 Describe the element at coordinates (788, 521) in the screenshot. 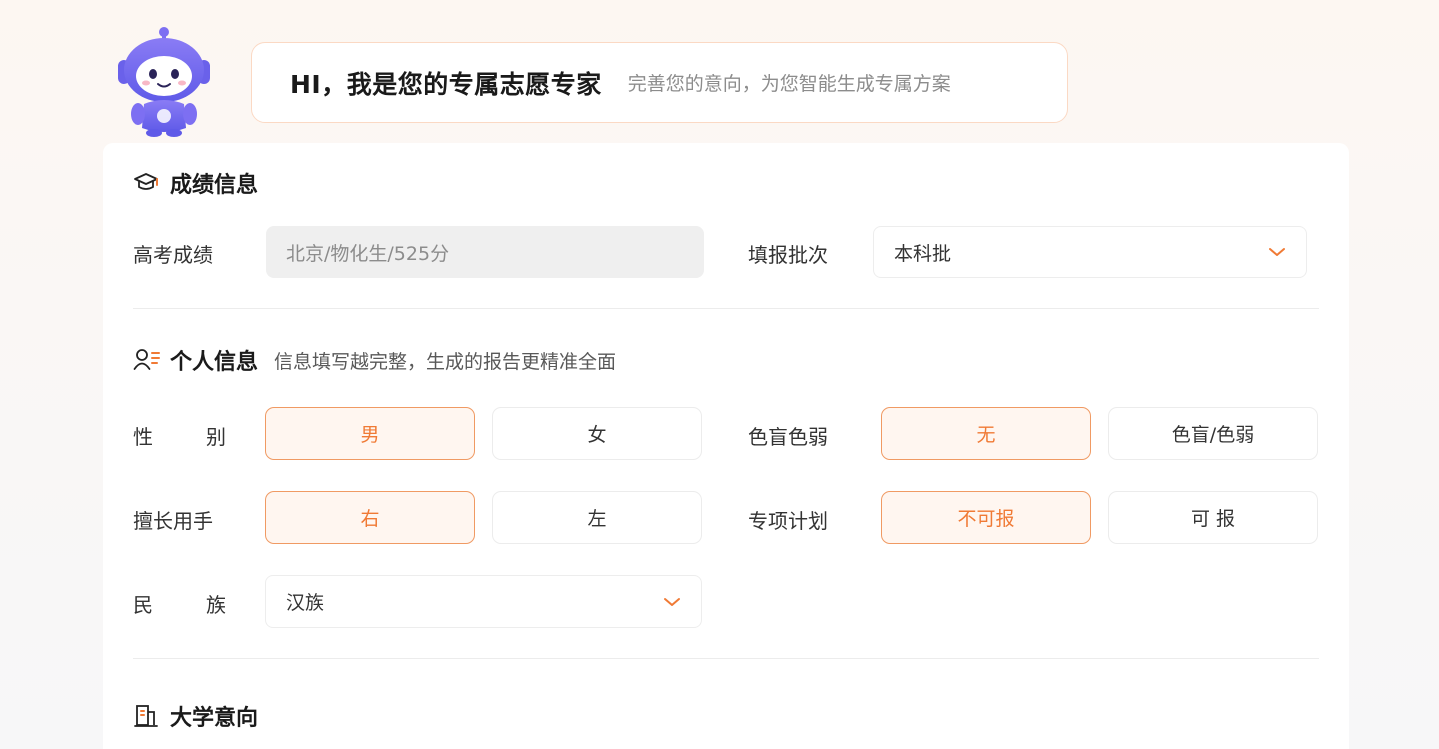

I see `special-plan-label: 专项计划` at that location.